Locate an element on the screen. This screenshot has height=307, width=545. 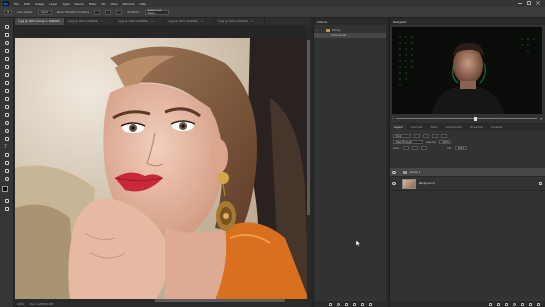
new-layer-icon is located at coordinates (530, 304).